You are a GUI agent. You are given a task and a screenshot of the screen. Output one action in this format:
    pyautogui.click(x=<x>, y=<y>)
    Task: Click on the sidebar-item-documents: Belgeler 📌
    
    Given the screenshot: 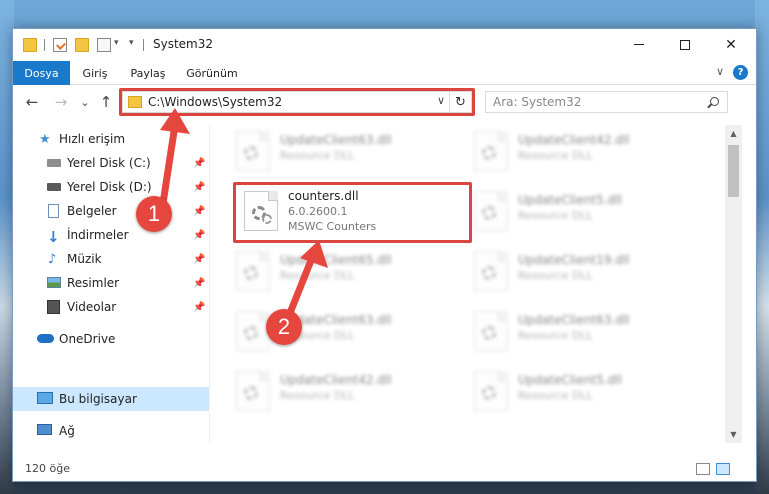 What is the action you would take?
    pyautogui.click(x=111, y=211)
    